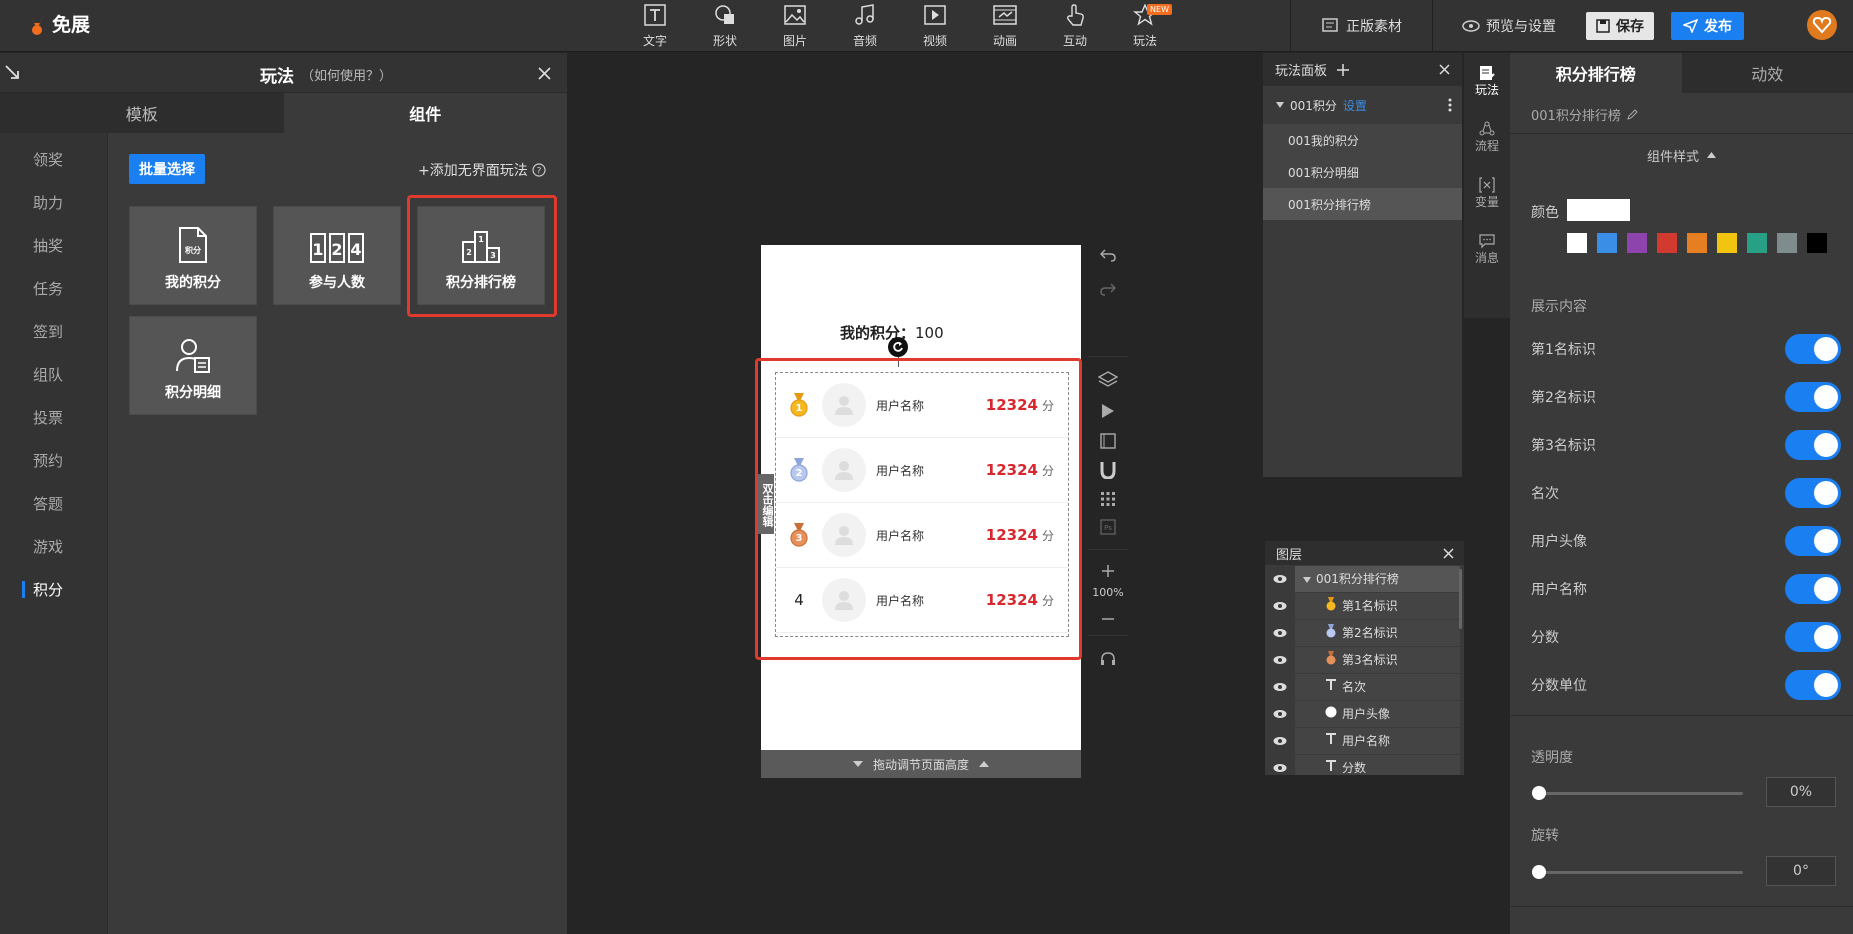 This screenshot has width=1853, height=934. I want to click on magnet-icon, so click(1108, 470).